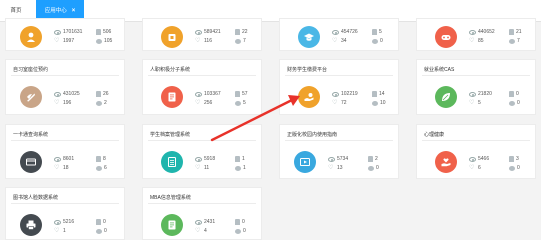 The image size is (541, 240). Describe the element at coordinates (519, 32) in the screenshot. I see `like-count: 21` at that location.